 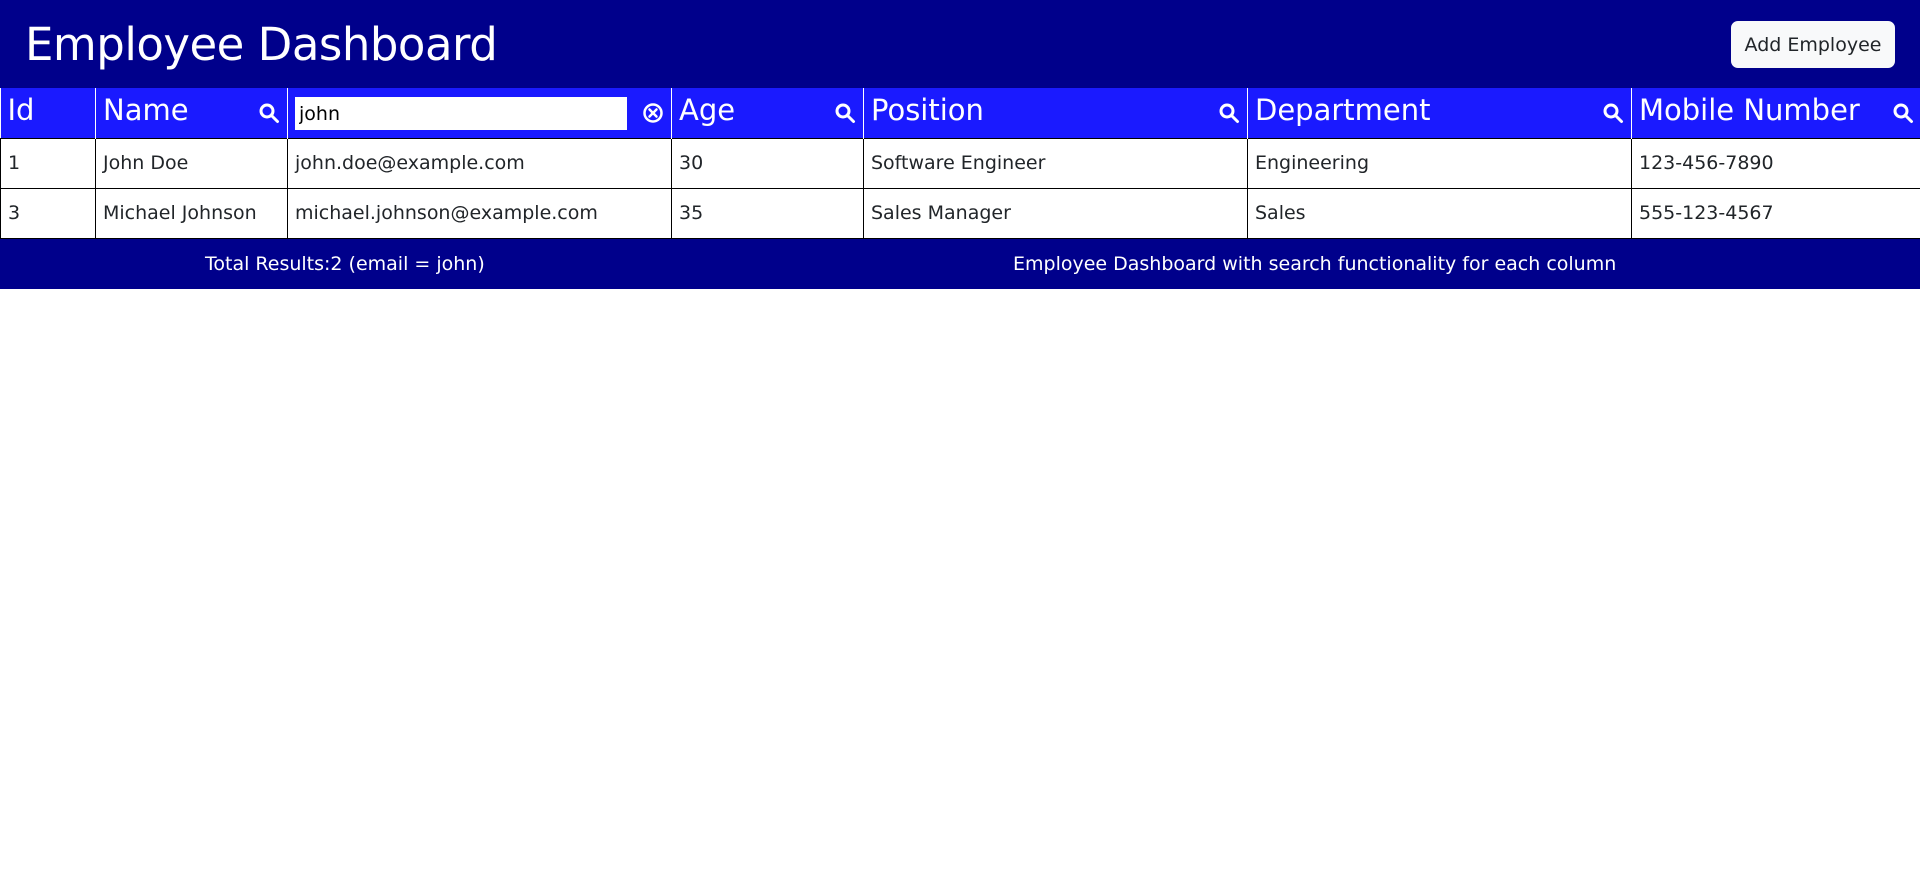 I want to click on cell-email: john.doe@example.com, so click(x=479, y=163).